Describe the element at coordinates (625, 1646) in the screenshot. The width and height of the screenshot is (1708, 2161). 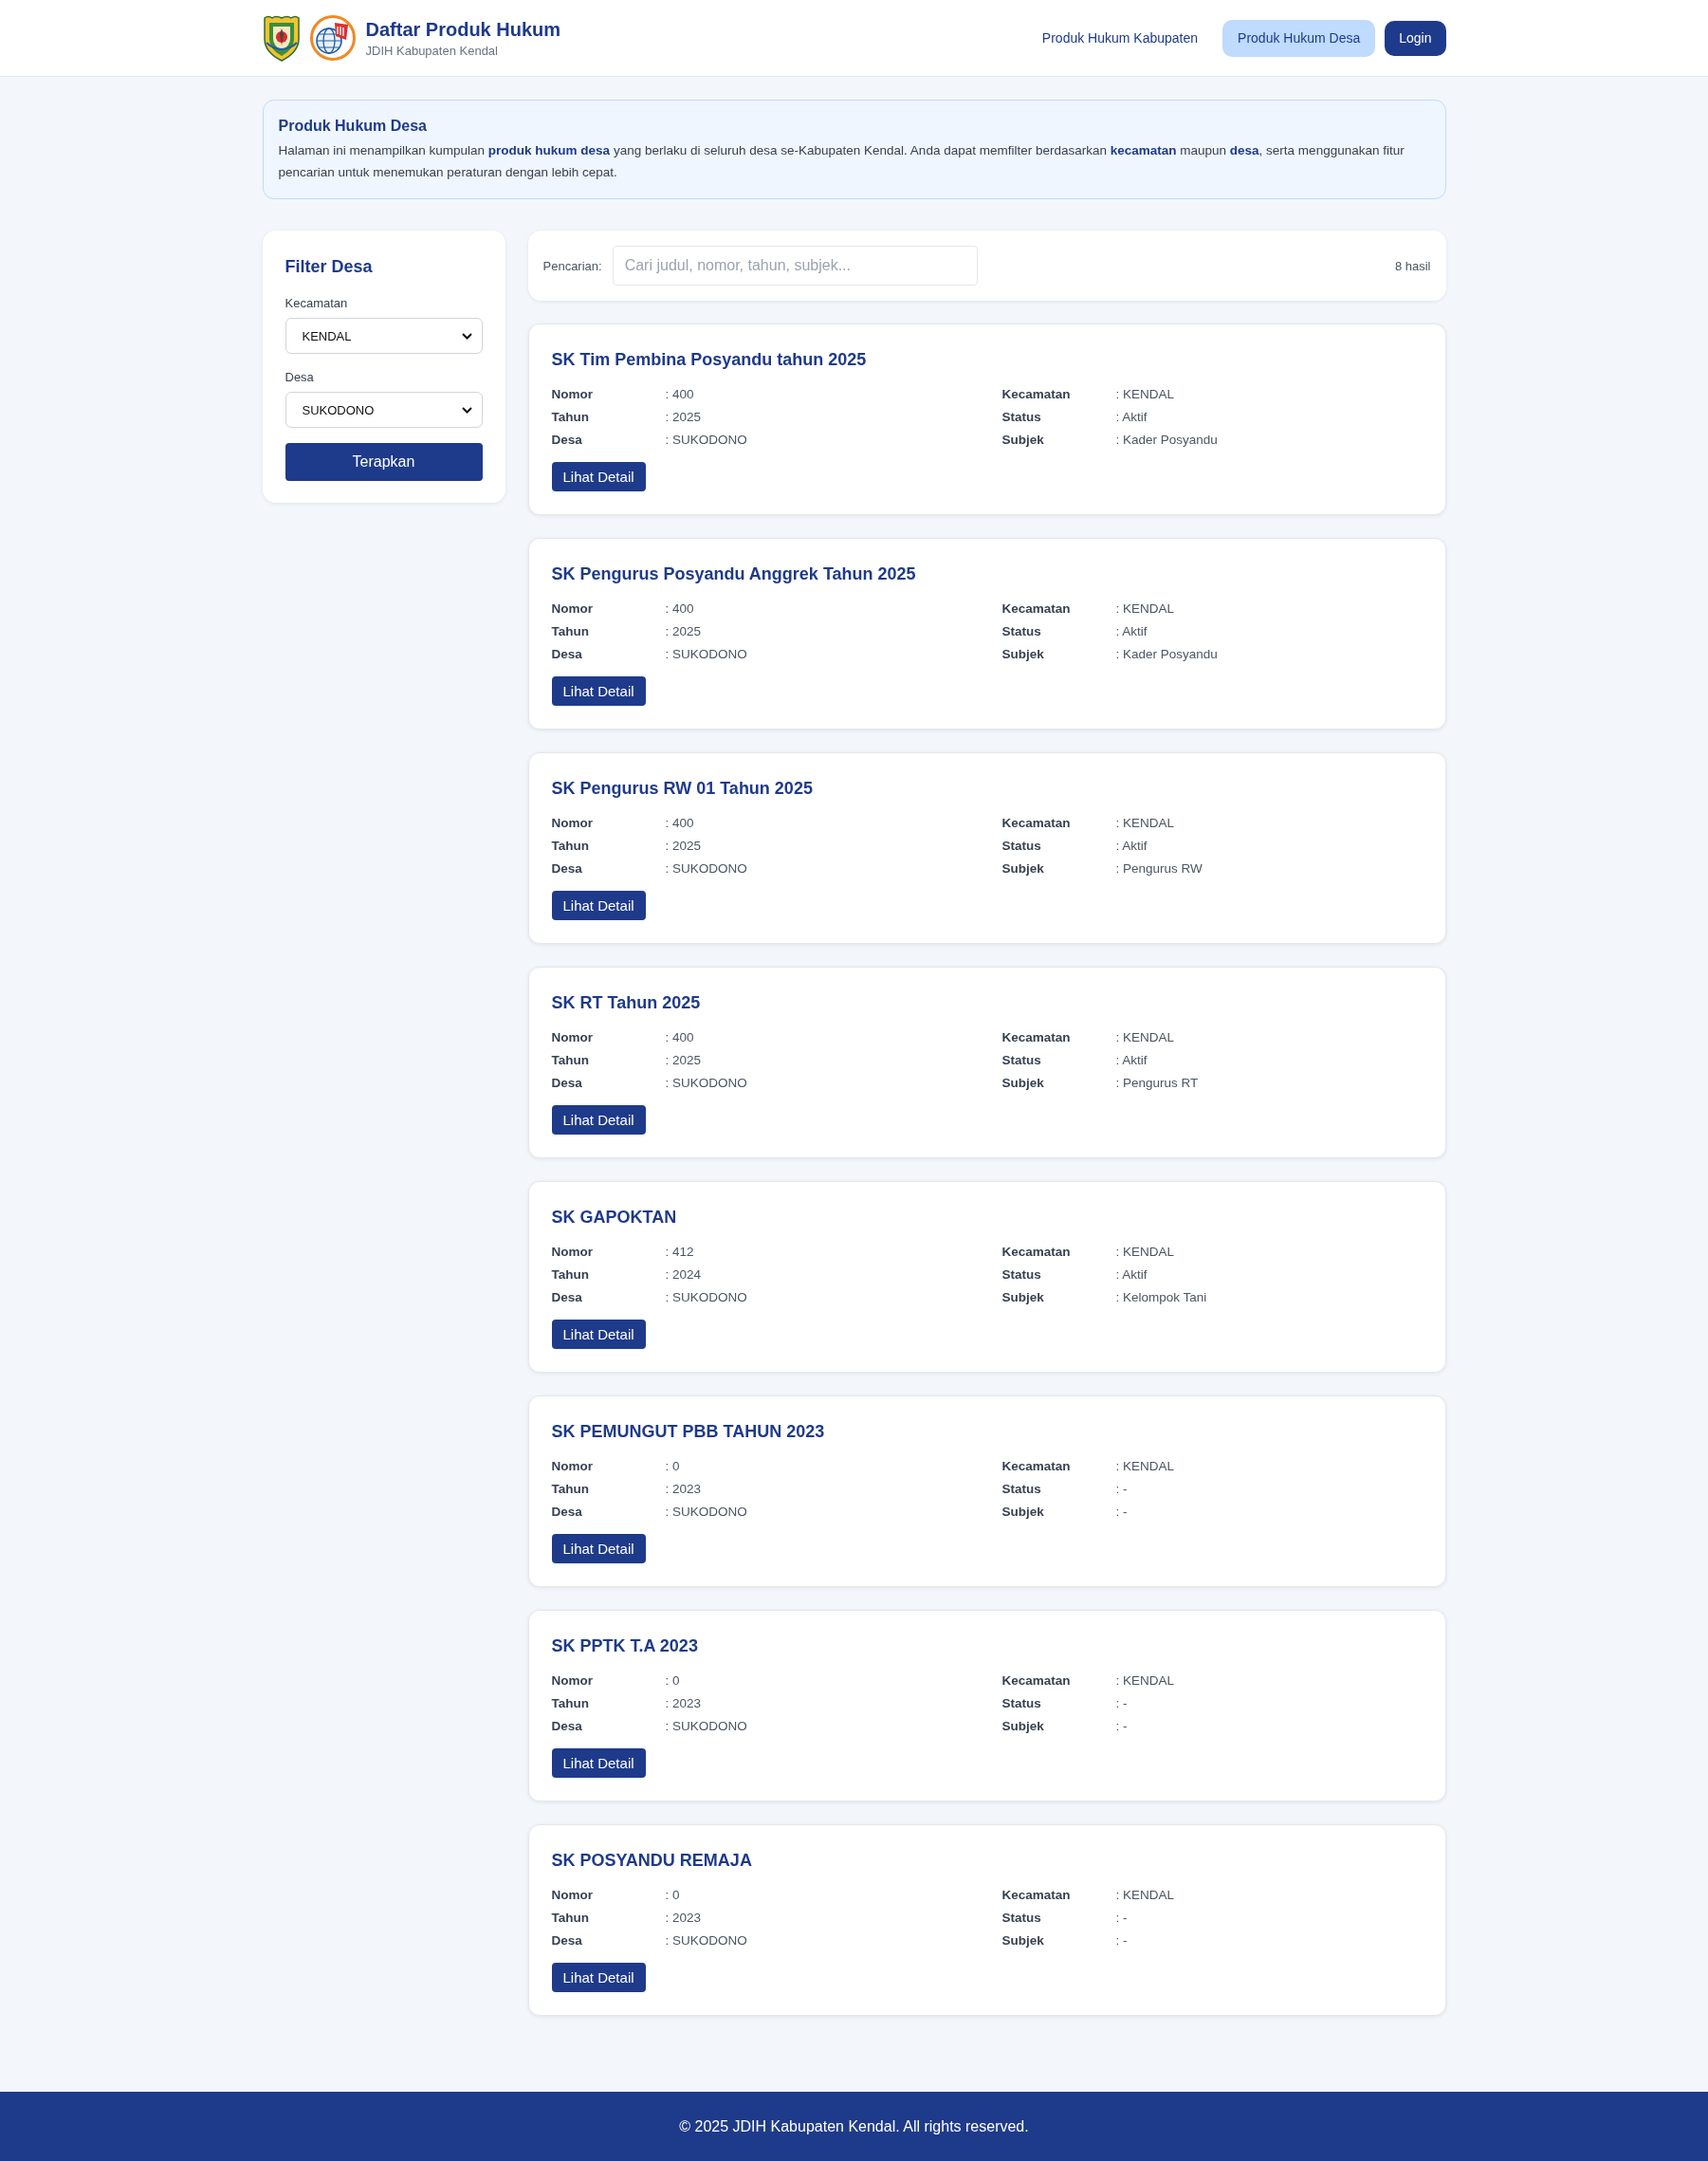
I see `result-title: SK PPTK T.A 2023` at that location.